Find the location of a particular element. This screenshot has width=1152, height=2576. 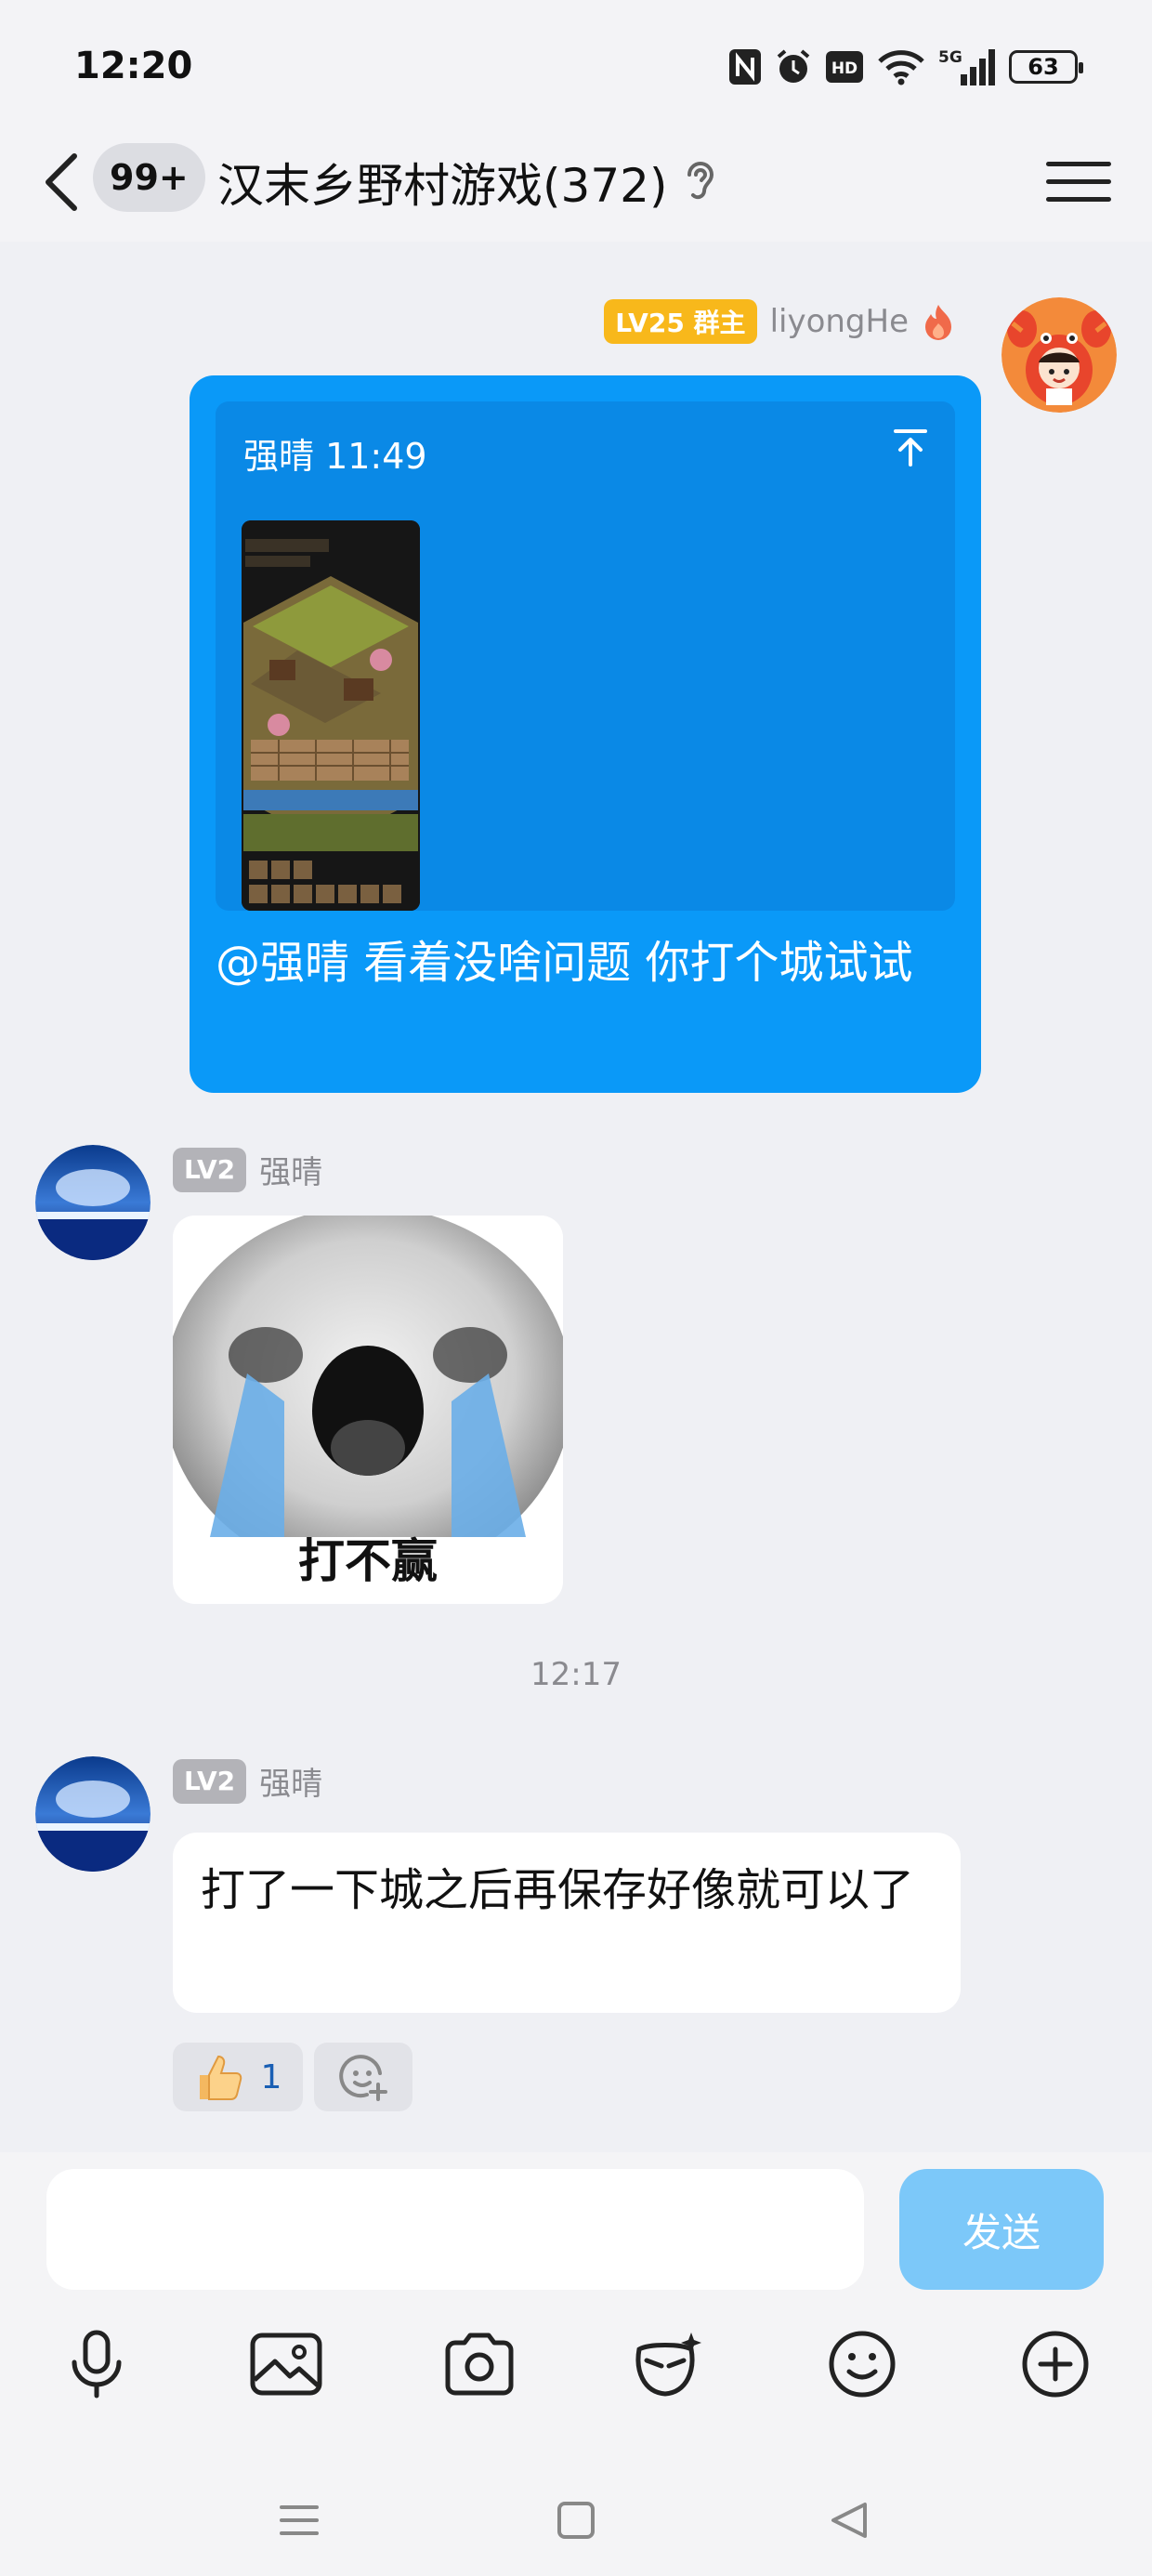

send-button: 发送 is located at coordinates (1001, 2229).